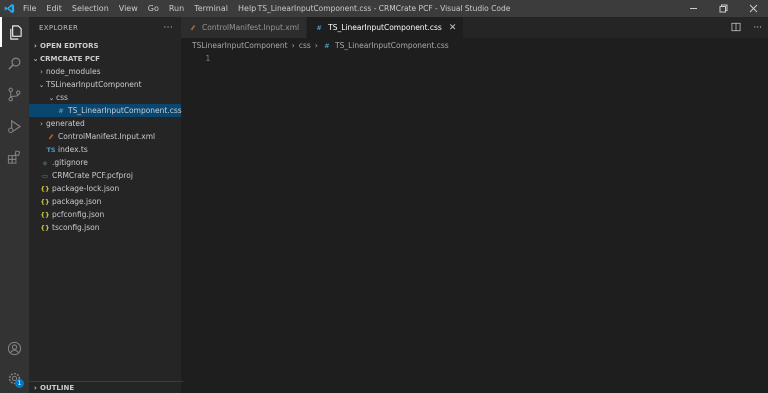 The height and width of the screenshot is (393, 768). I want to click on tree-item: {} package.json, so click(105, 201).